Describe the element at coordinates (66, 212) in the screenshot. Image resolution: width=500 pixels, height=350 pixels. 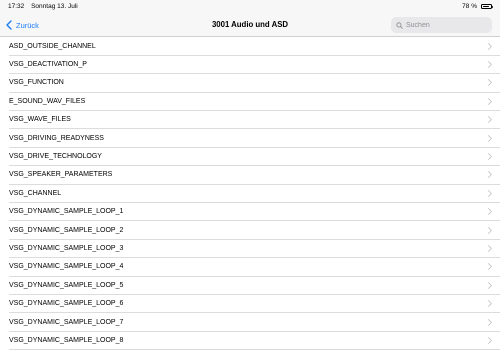
I see `list-item-label: VSG_DYNAMIC_SAMPLE_LOOP_1` at that location.